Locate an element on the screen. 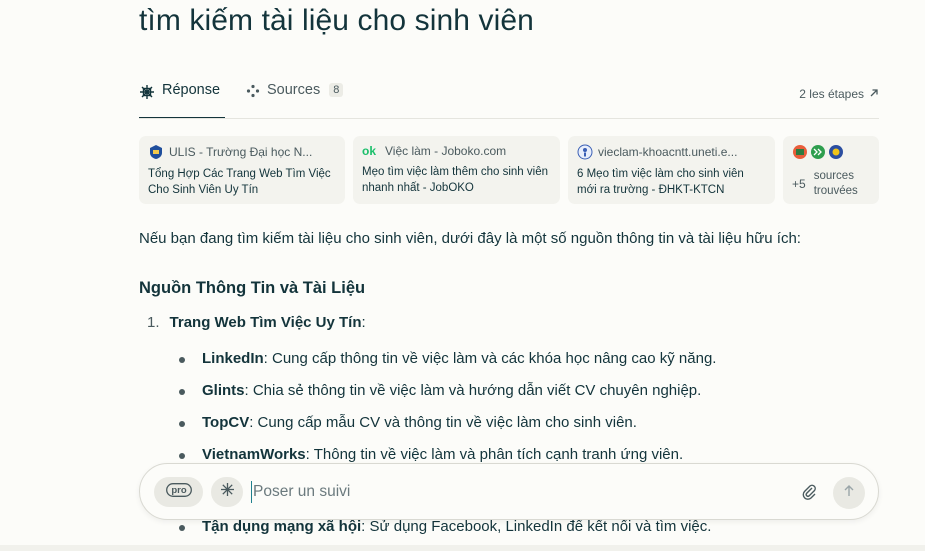 The height and width of the screenshot is (551, 925). bullet-name: Tận dụng mạng xã hội is located at coordinates (282, 526).